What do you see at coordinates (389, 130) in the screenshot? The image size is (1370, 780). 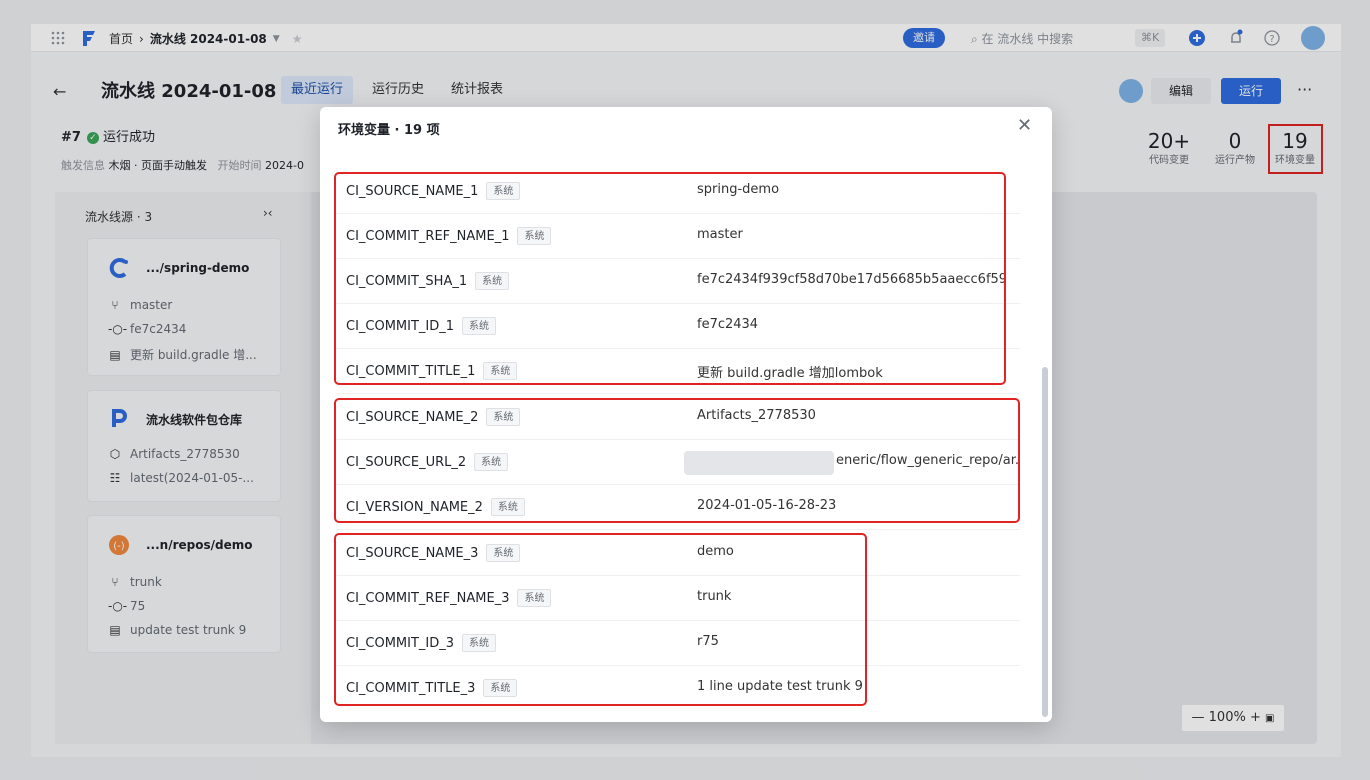 I see `modal-title: 环境变量 · 19 项` at bounding box center [389, 130].